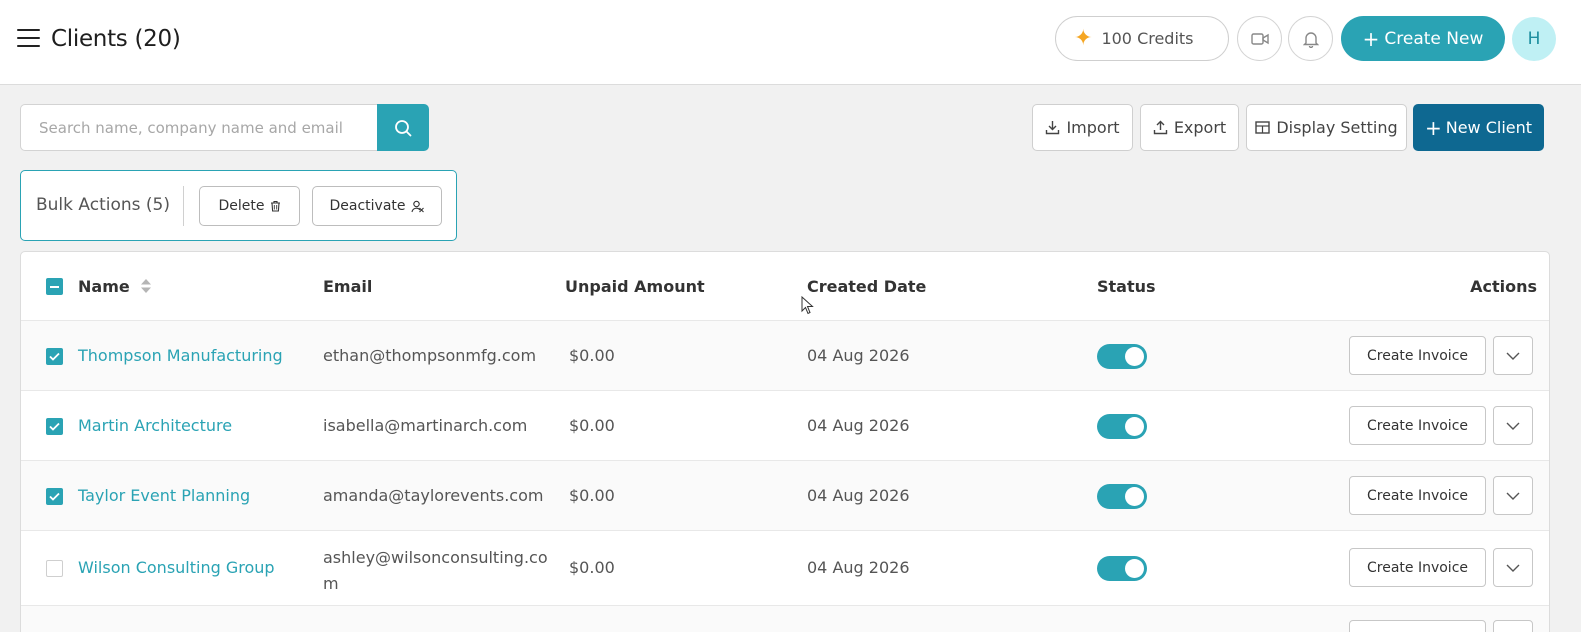 Image resolution: width=1581 pixels, height=632 pixels. I want to click on create-new-label: Create New, so click(1434, 38).